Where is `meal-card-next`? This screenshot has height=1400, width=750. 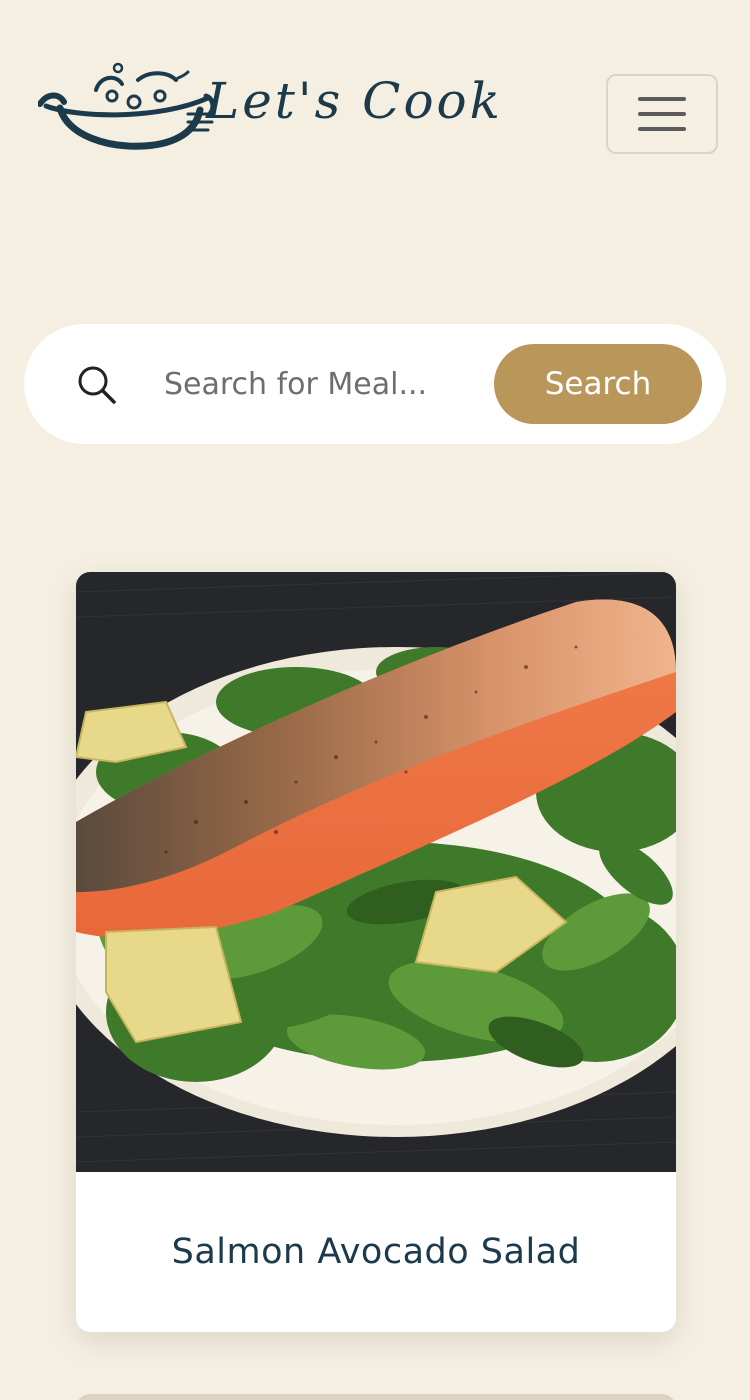 meal-card-next is located at coordinates (376, 1397).